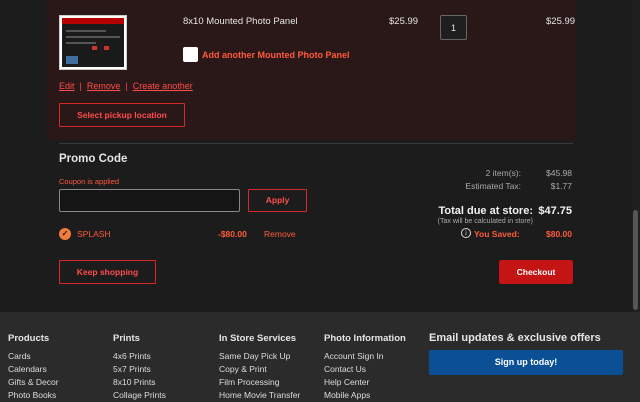 This screenshot has width=640, height=402. Describe the element at coordinates (365, 382) in the screenshot. I see `footer-link: Help Center` at that location.